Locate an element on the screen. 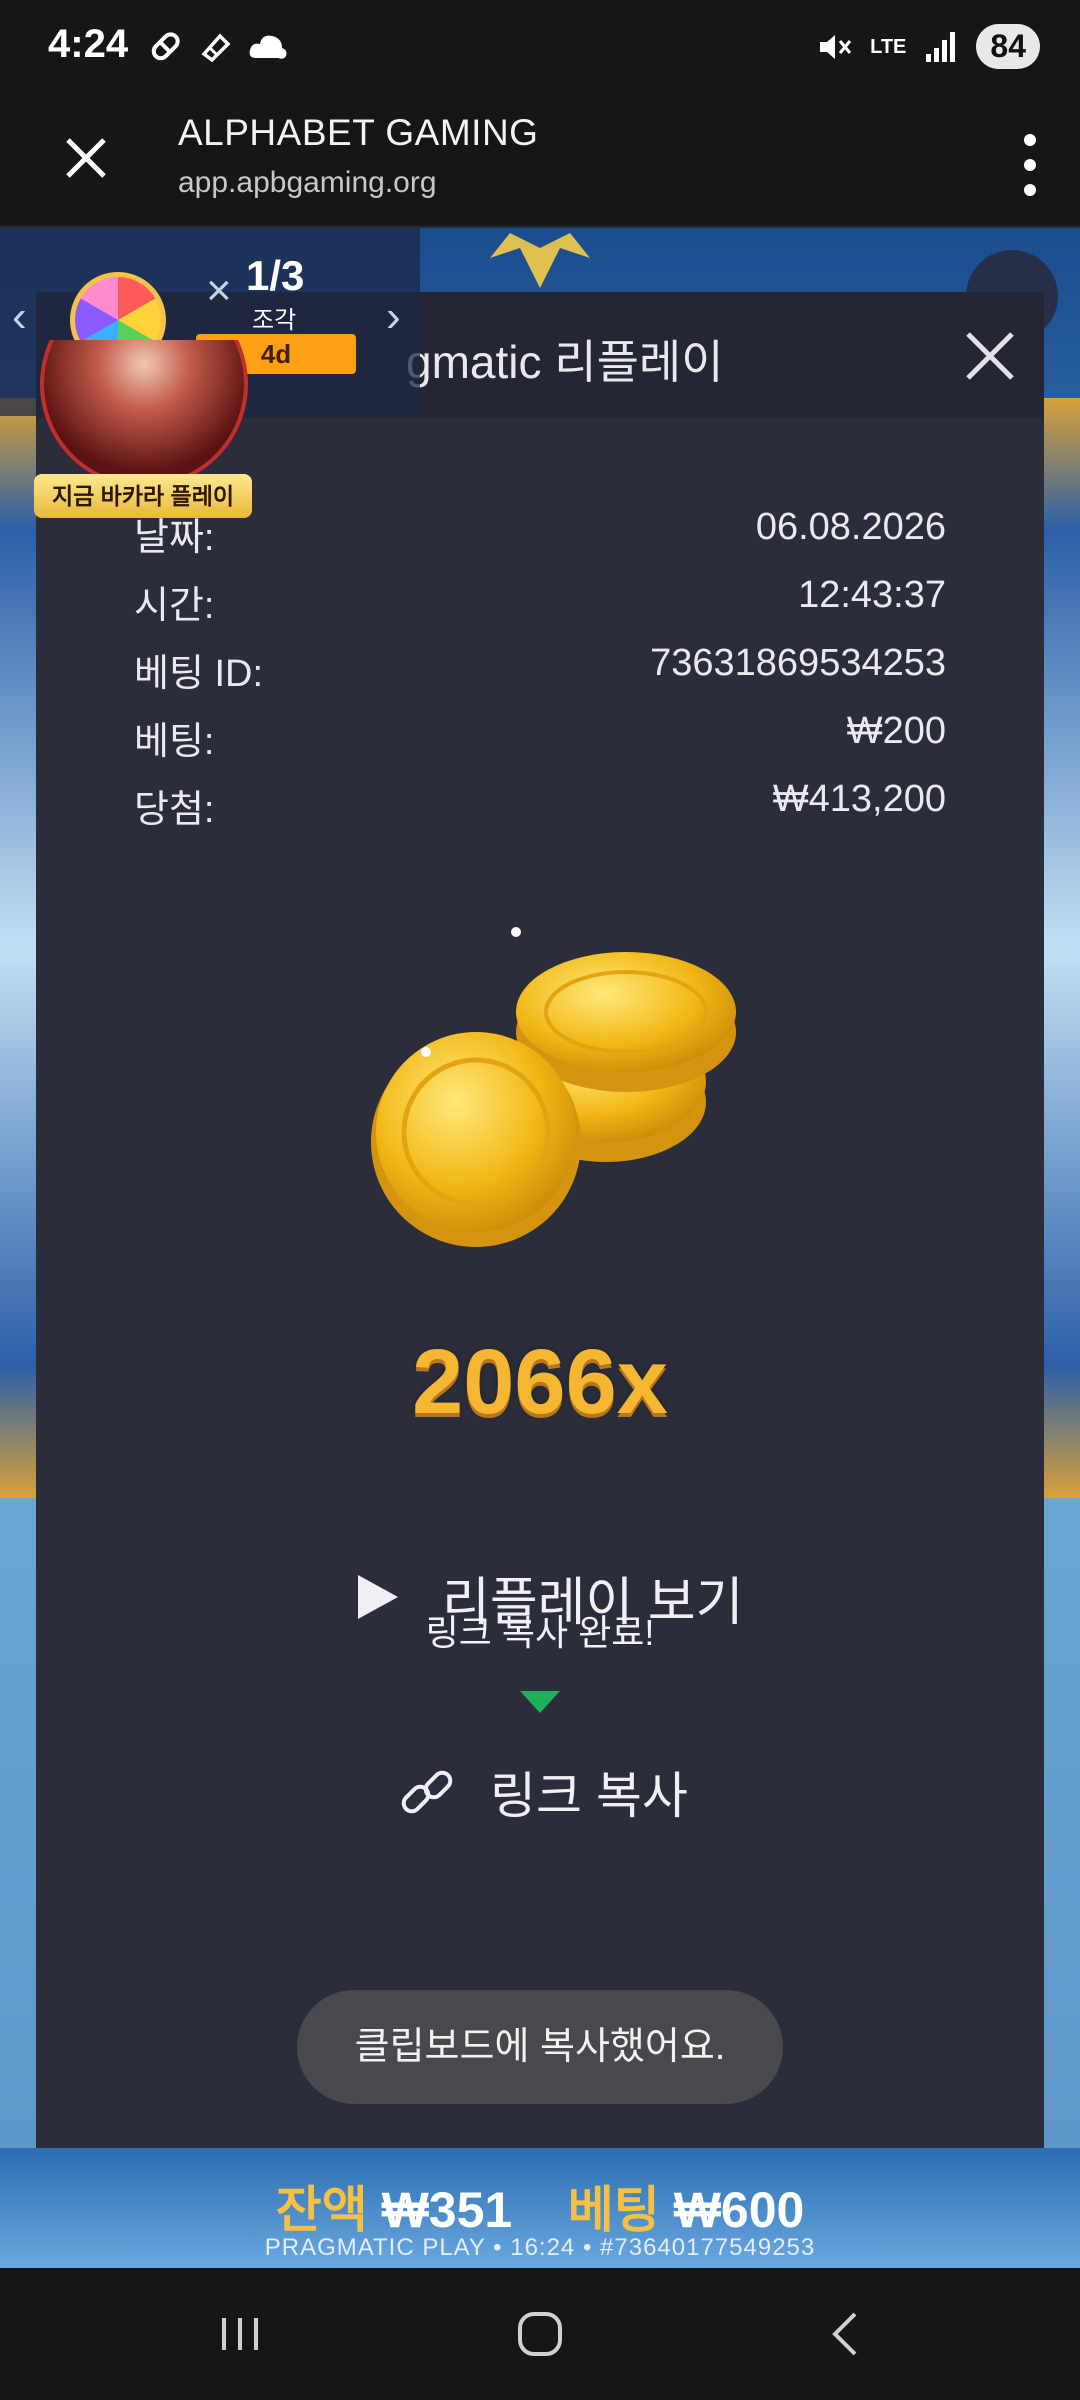 Image resolution: width=1080 pixels, height=2400 pixels. mute-icon is located at coordinates (836, 46).